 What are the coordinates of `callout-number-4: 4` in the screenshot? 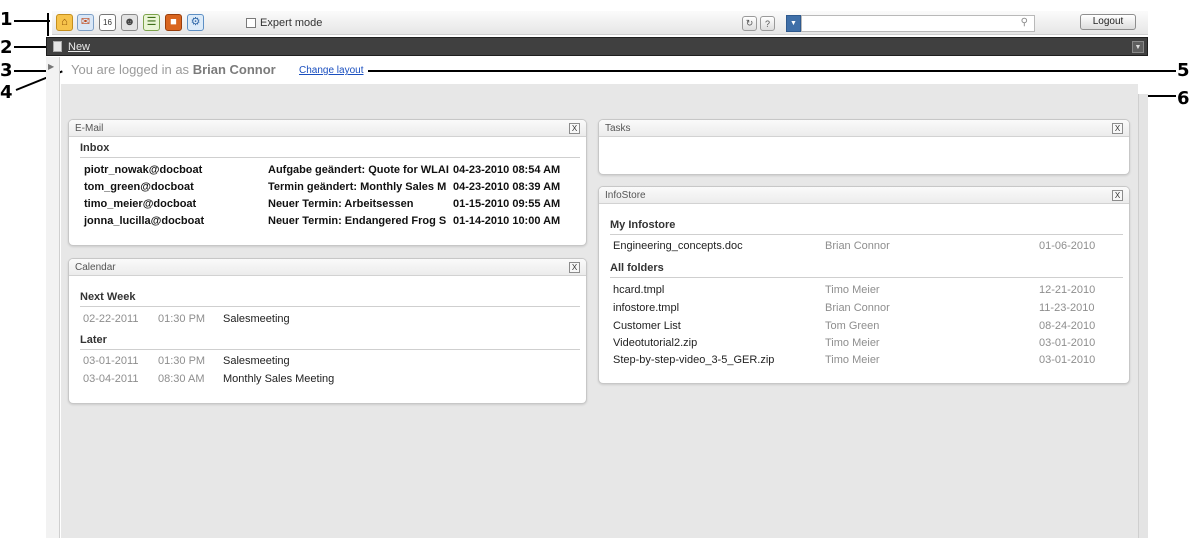 It's located at (6, 92).